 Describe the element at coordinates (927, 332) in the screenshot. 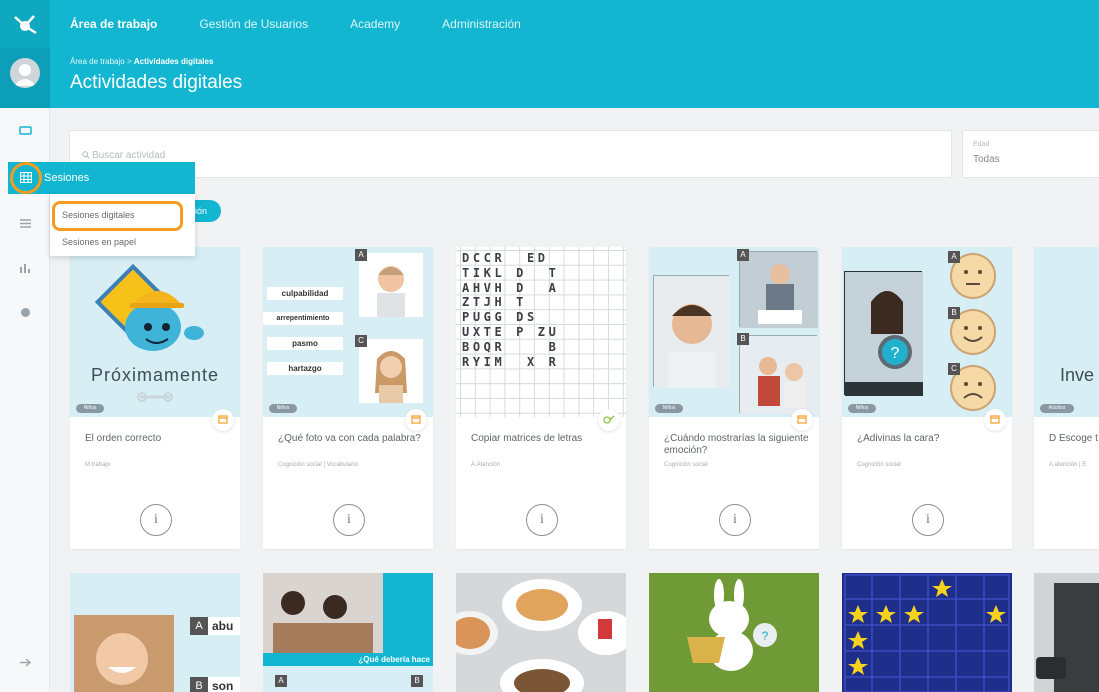

I see `card-thumbnail: ? A B C` at that location.